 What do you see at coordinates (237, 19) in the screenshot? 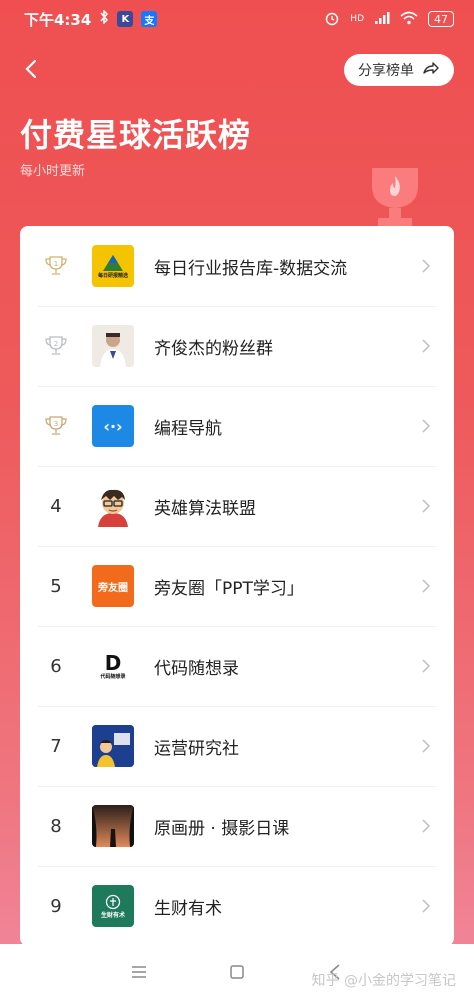
I see `status-bar: 下午4:34 K 支 HD 47` at bounding box center [237, 19].